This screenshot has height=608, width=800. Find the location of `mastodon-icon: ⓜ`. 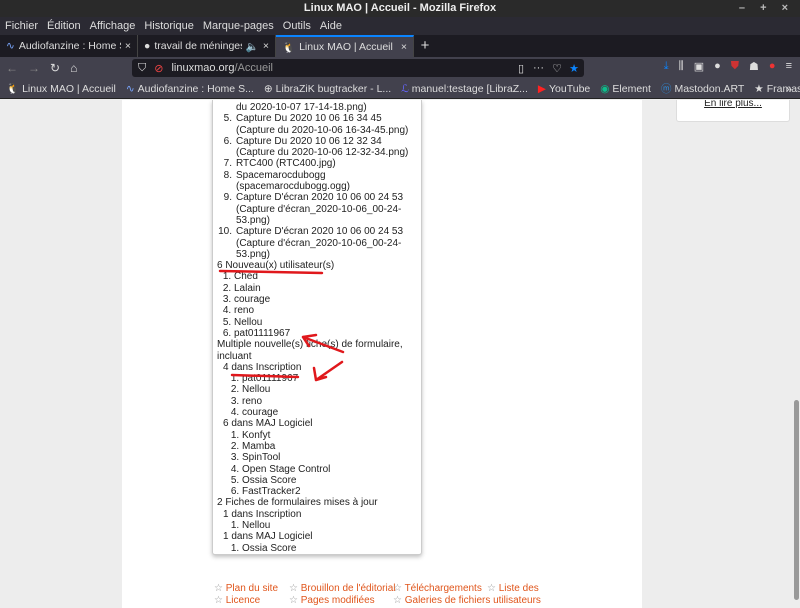

mastodon-icon: ⓜ is located at coordinates (666, 89).